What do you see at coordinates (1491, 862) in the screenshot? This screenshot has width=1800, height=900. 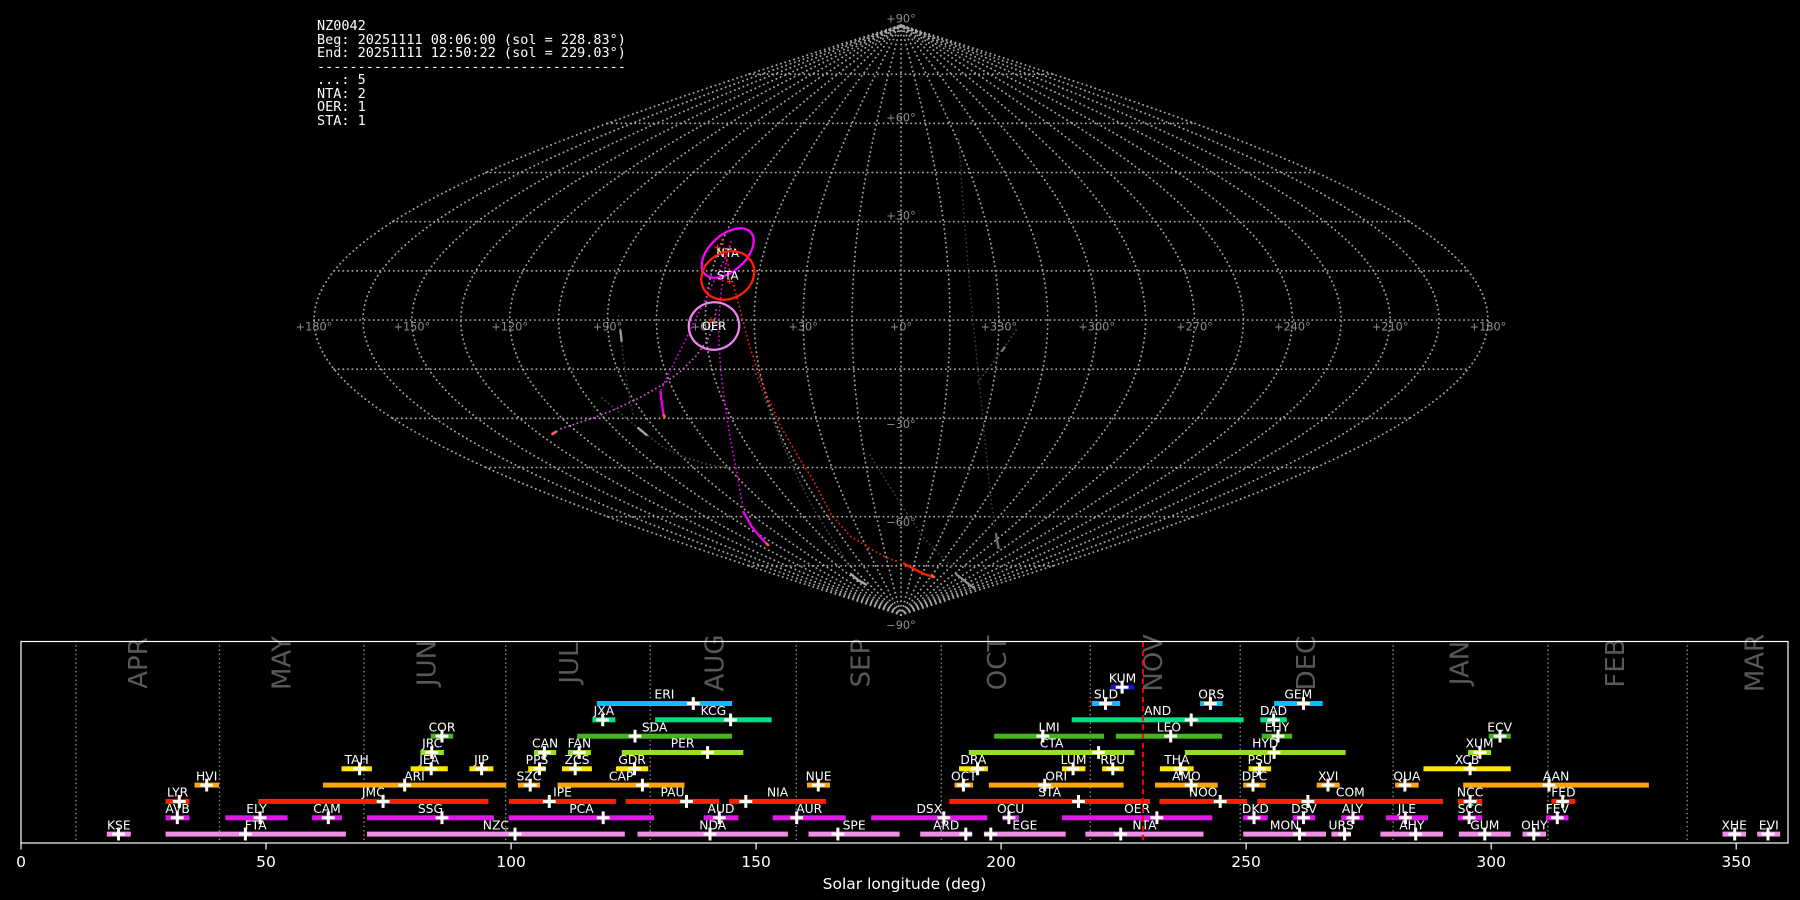 I see `x-tick-label: 300` at bounding box center [1491, 862].